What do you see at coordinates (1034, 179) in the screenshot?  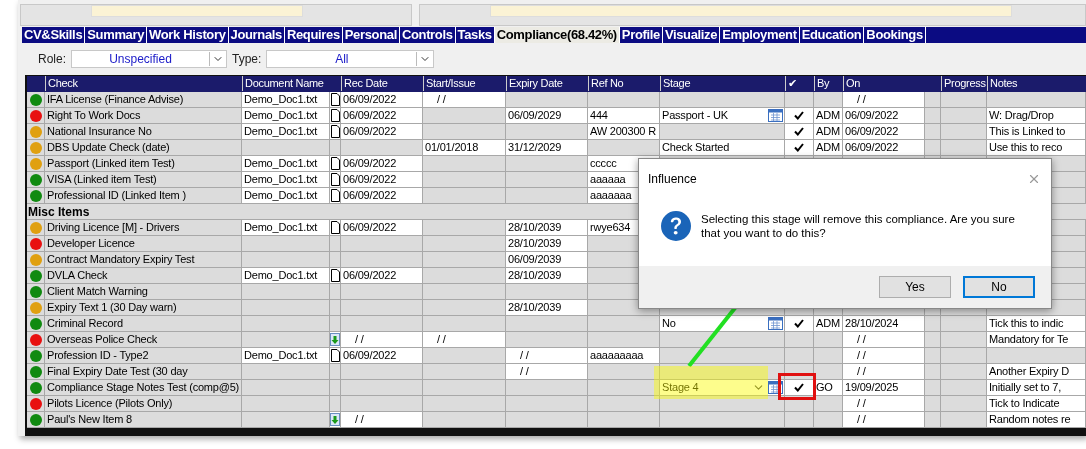 I see `close-icon` at bounding box center [1034, 179].